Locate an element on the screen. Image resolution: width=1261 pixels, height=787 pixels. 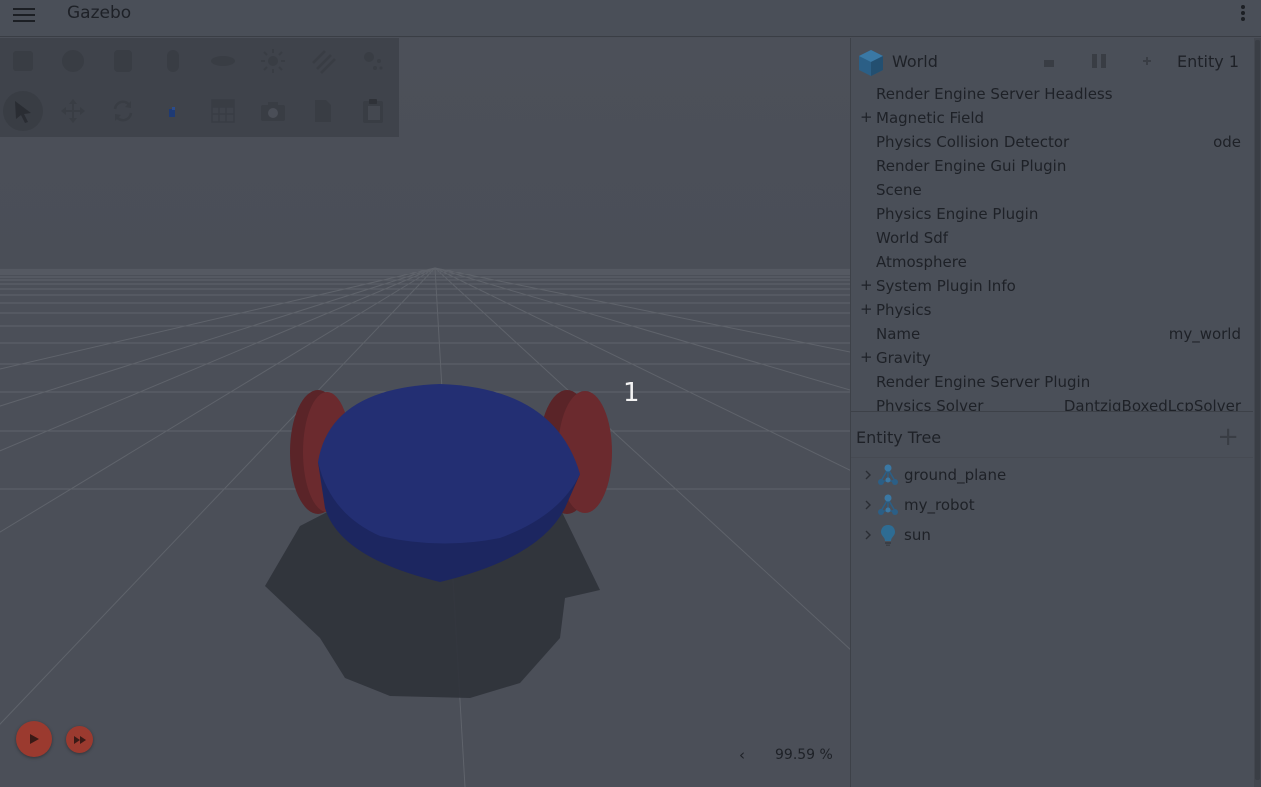
entity-tree-divider is located at coordinates (1052, 457).